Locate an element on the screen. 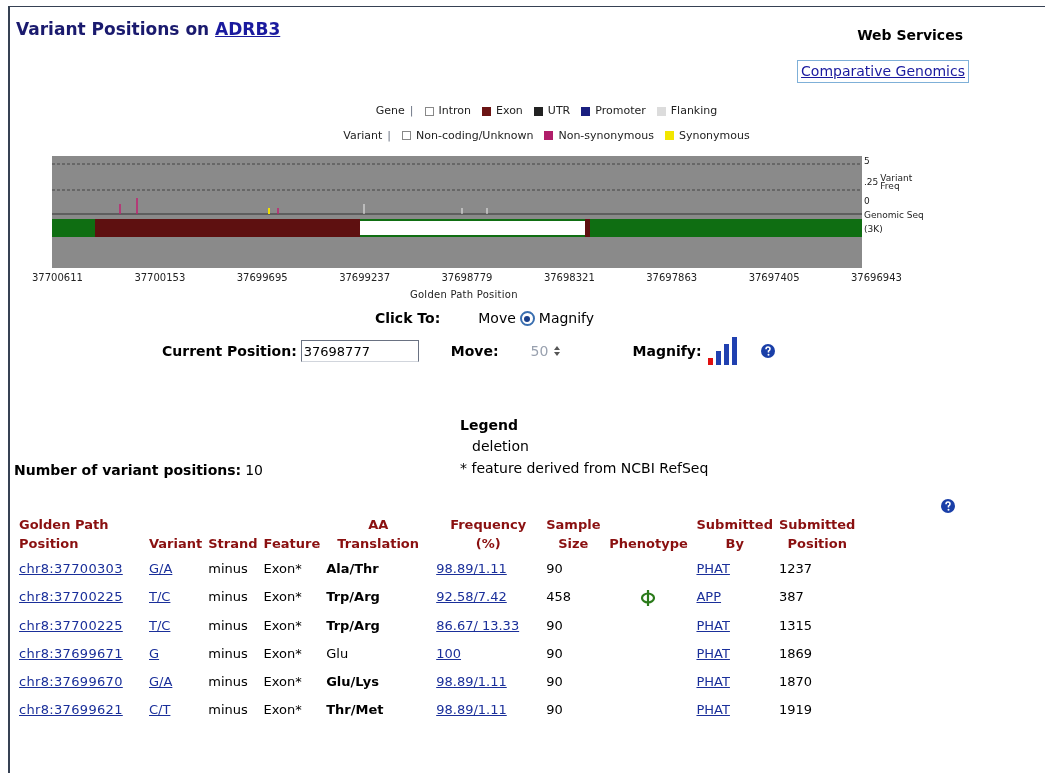  position-label: 37700153 is located at coordinates (160, 278).